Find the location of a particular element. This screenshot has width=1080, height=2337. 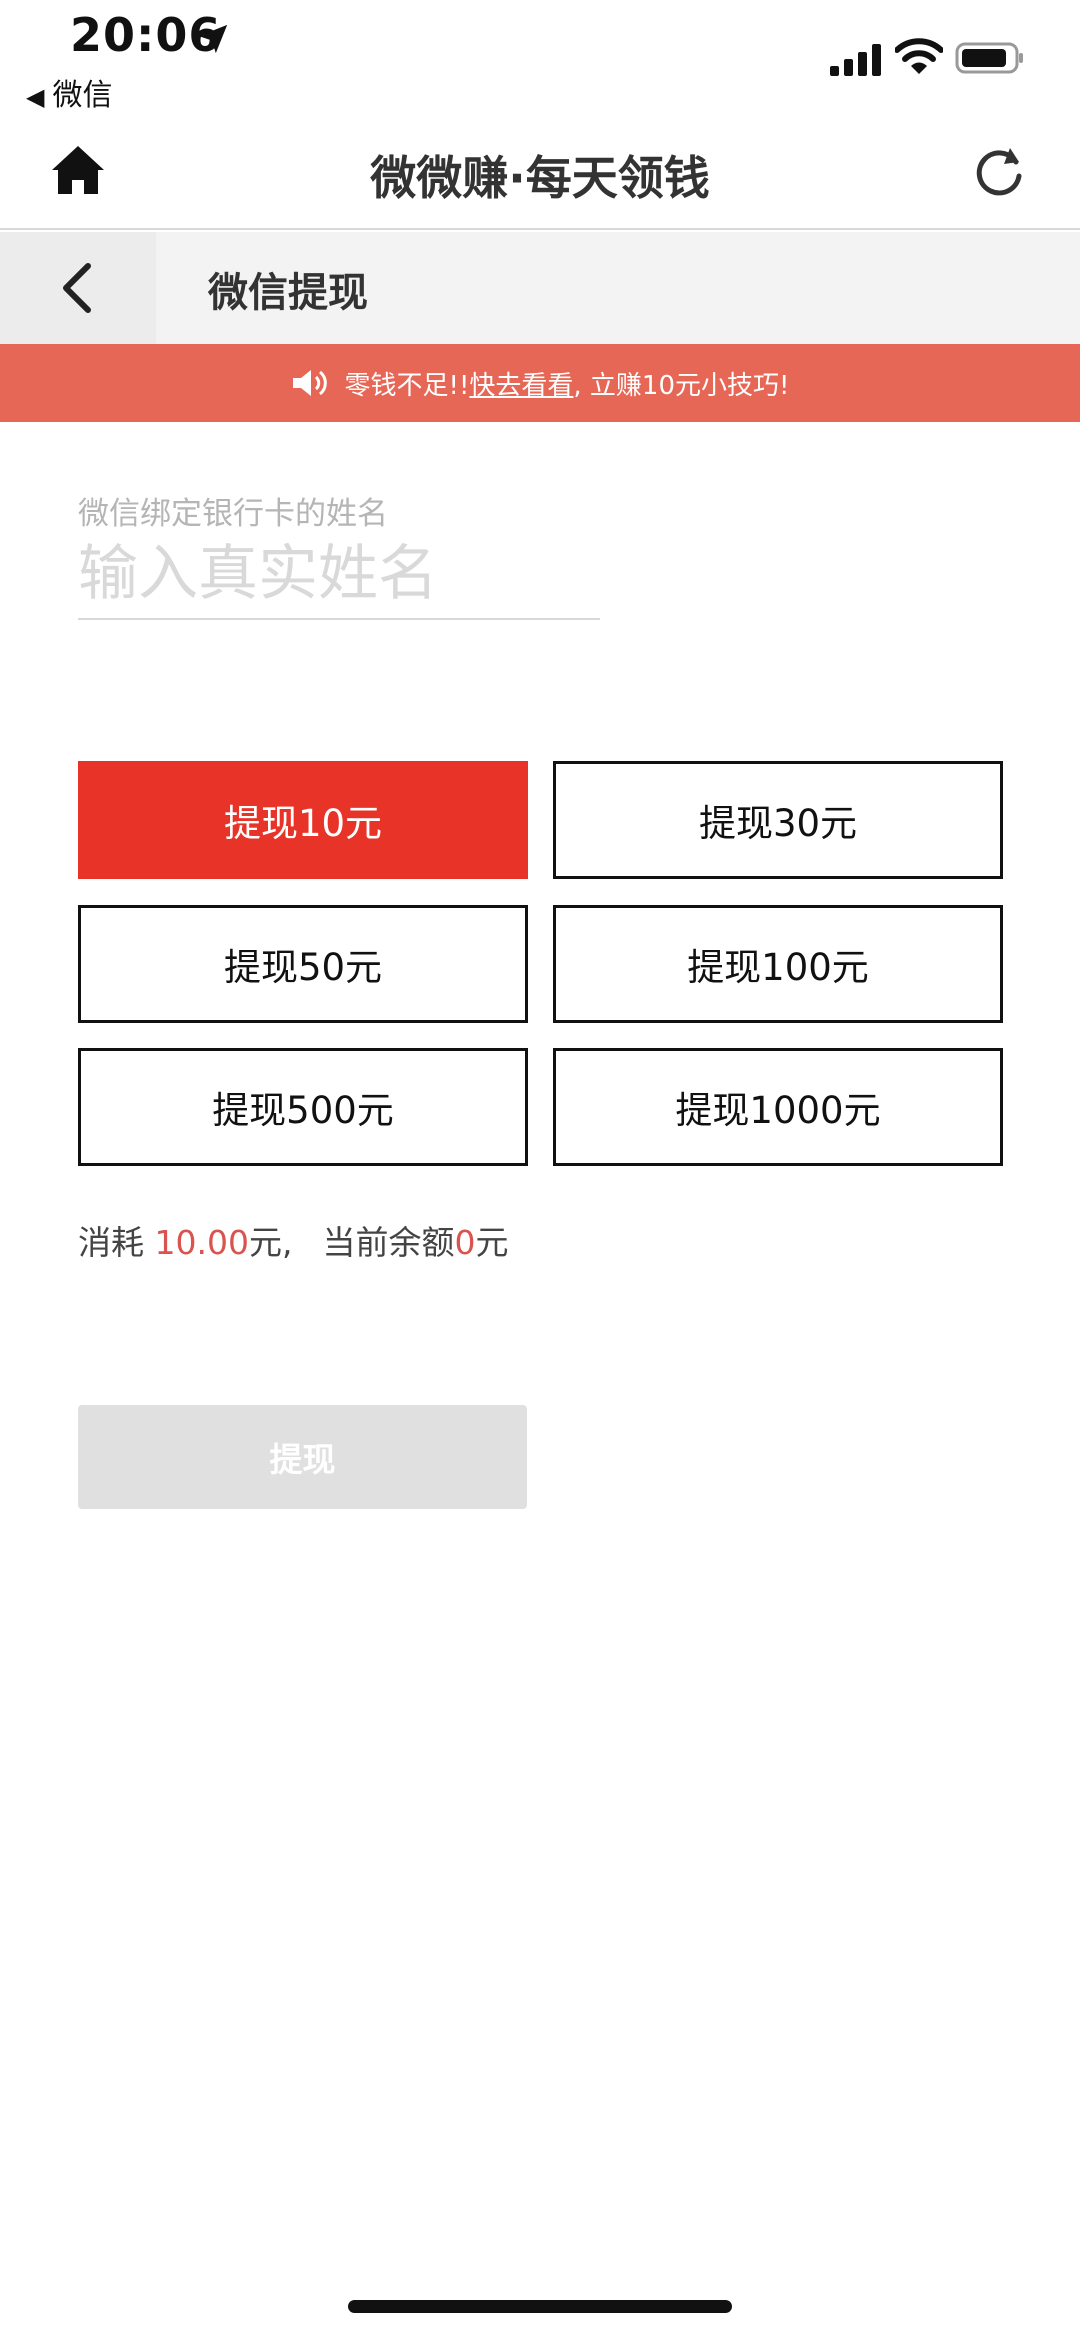

chevron-left-icon is located at coordinates (77, 288).